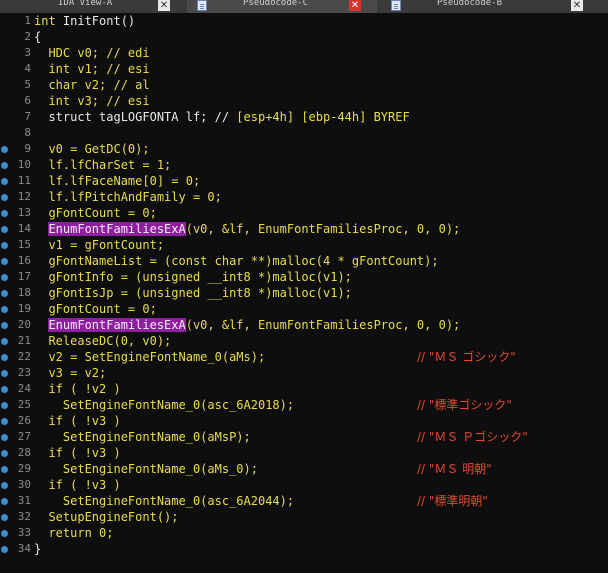  Describe the element at coordinates (282, 6) in the screenshot. I see `tab-pseudocode-c: Pseudocode-C ✕` at that location.